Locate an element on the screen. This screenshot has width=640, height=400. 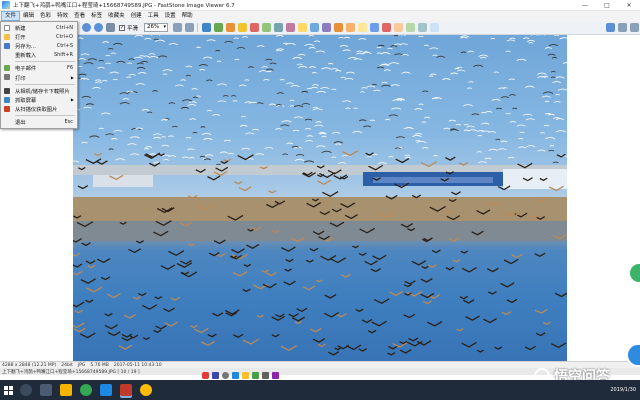
fullscreen-icon is located at coordinates (422, 27).